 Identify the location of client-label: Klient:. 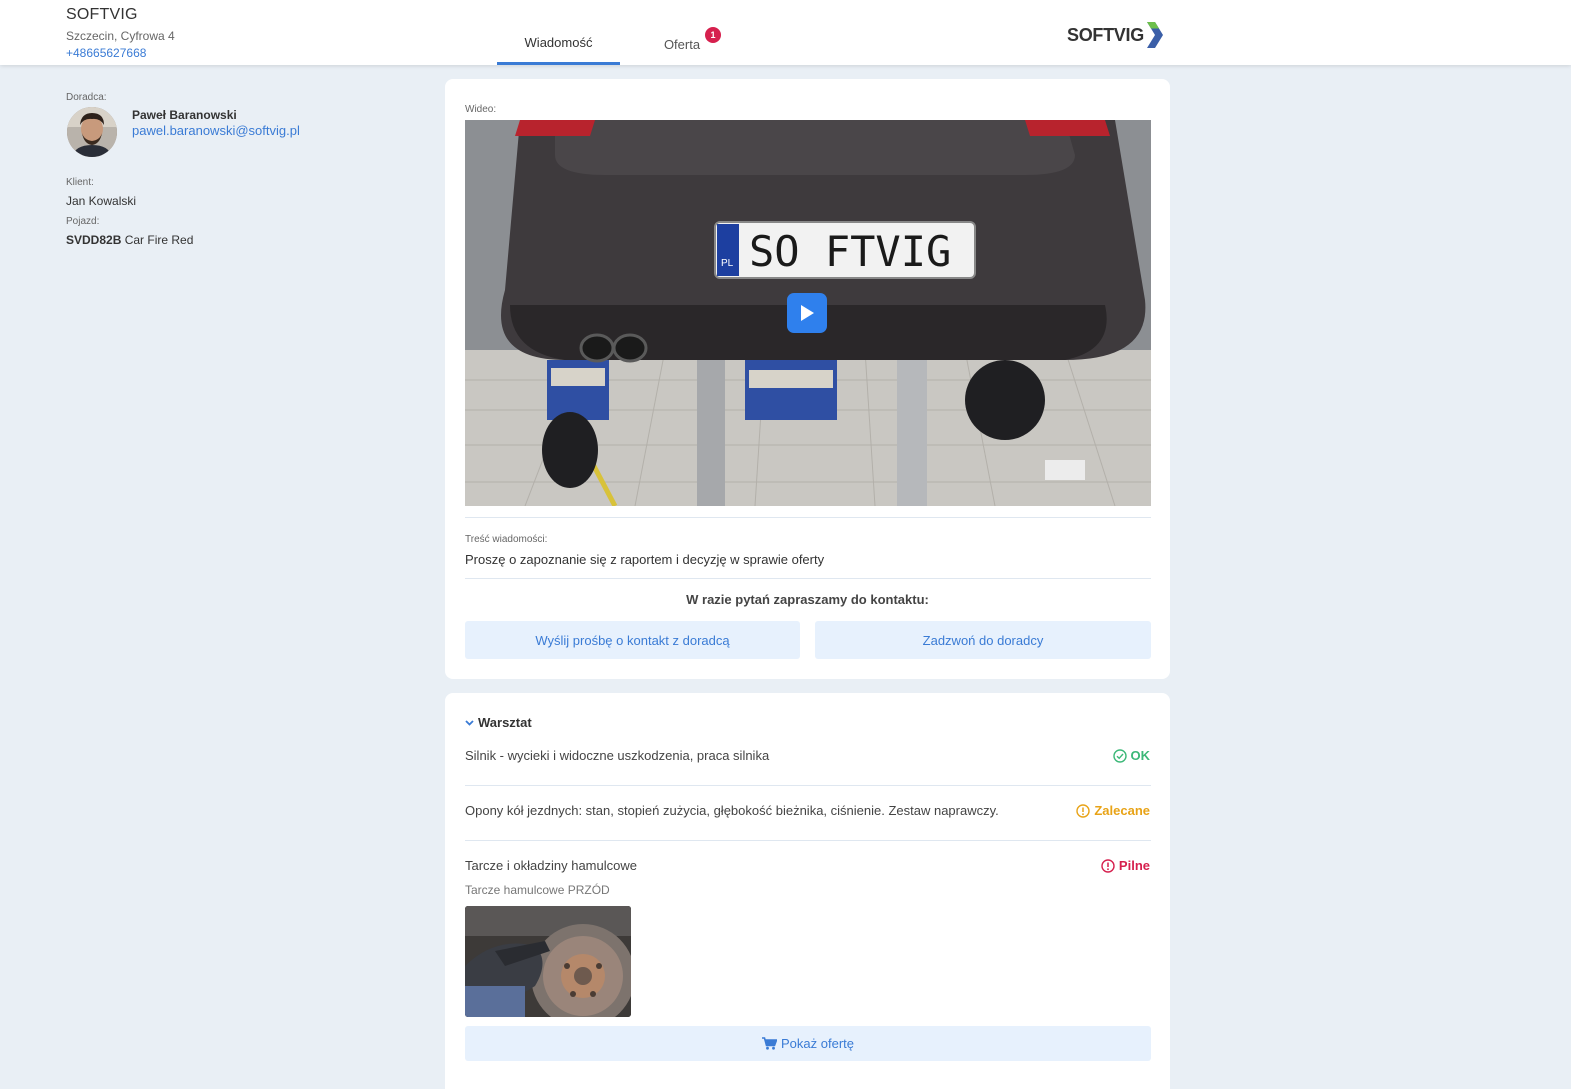
(80, 182).